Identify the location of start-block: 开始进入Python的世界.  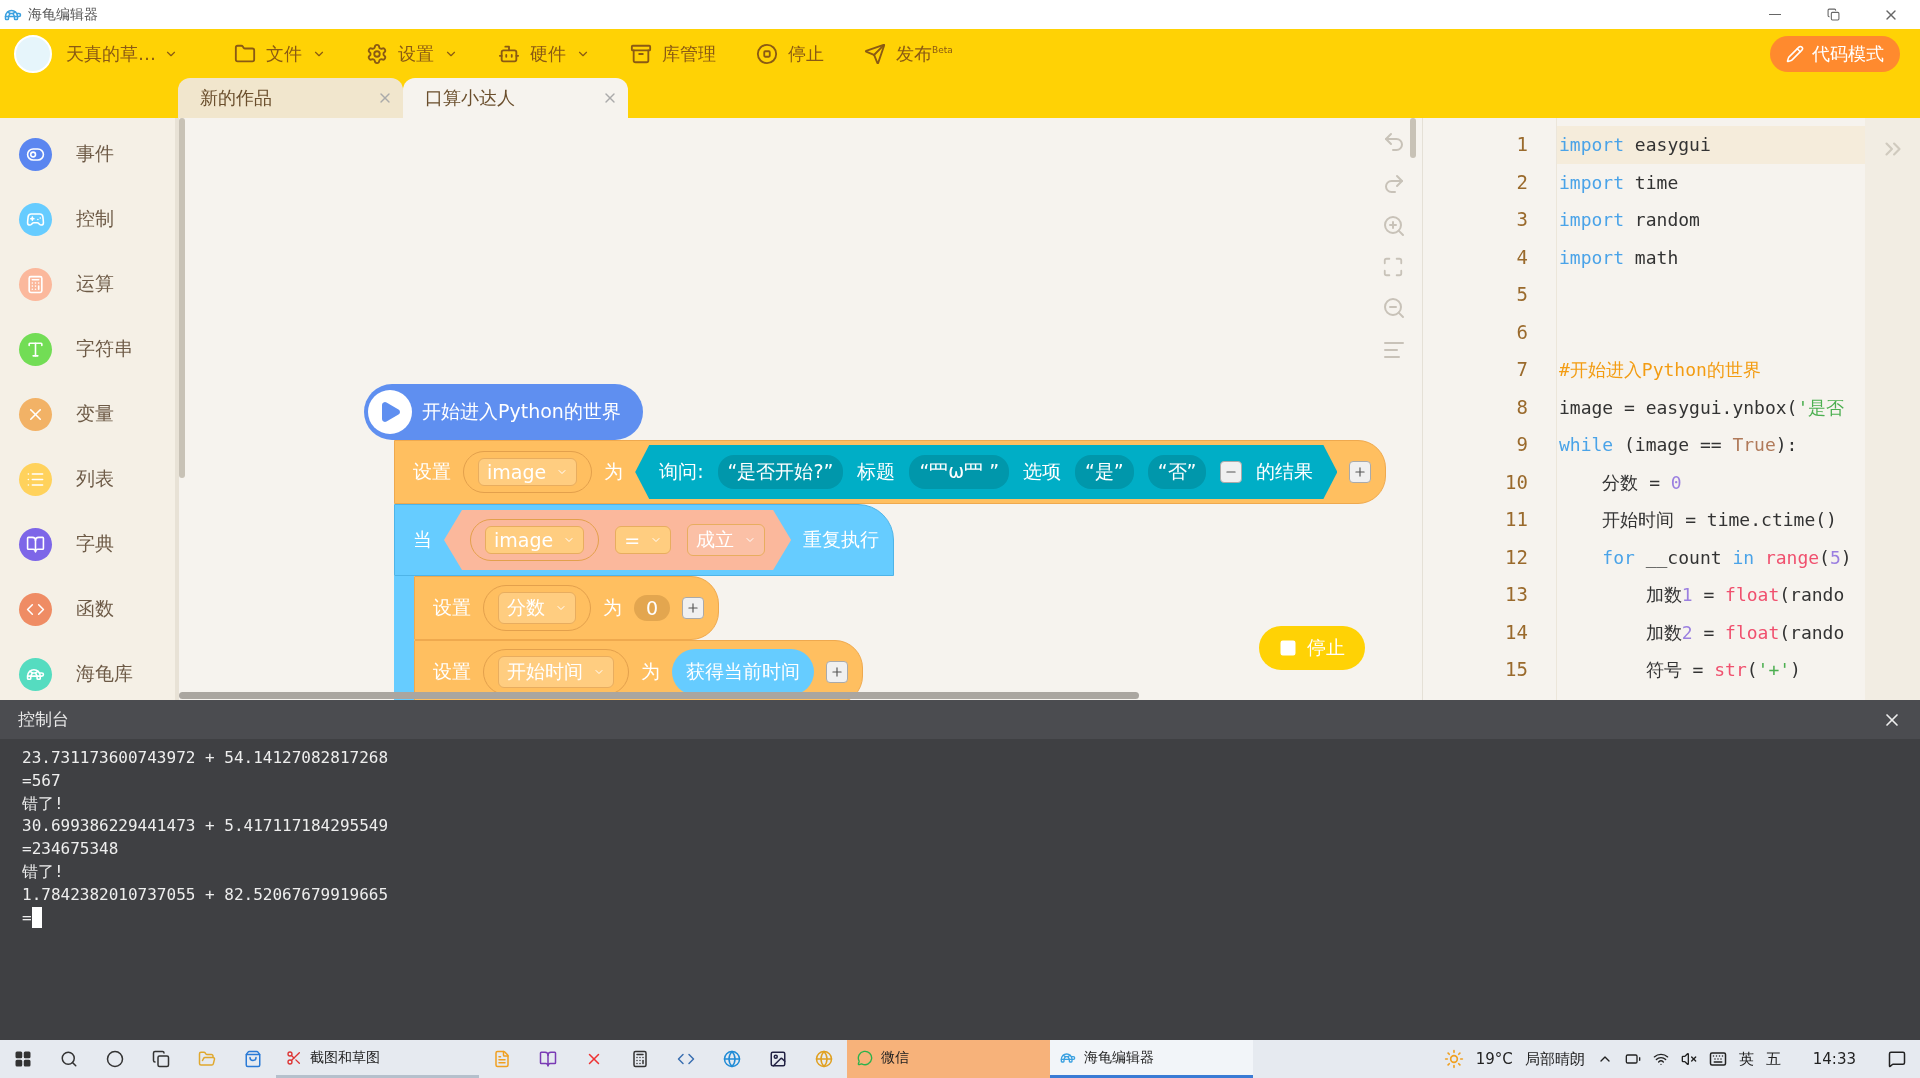
(503, 412).